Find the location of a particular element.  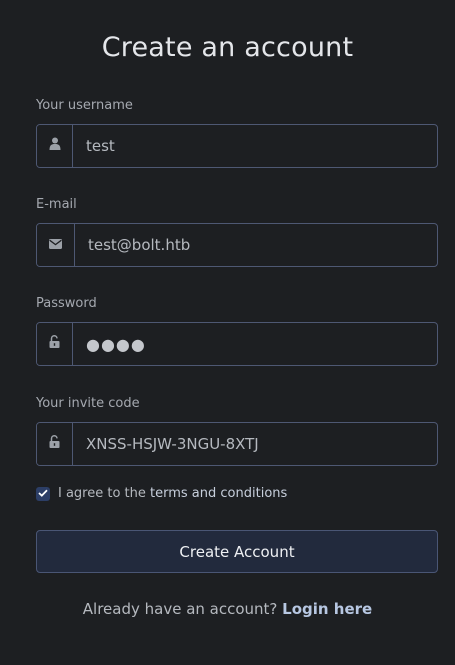

login-prompt: Already have an account? is located at coordinates (182, 609).